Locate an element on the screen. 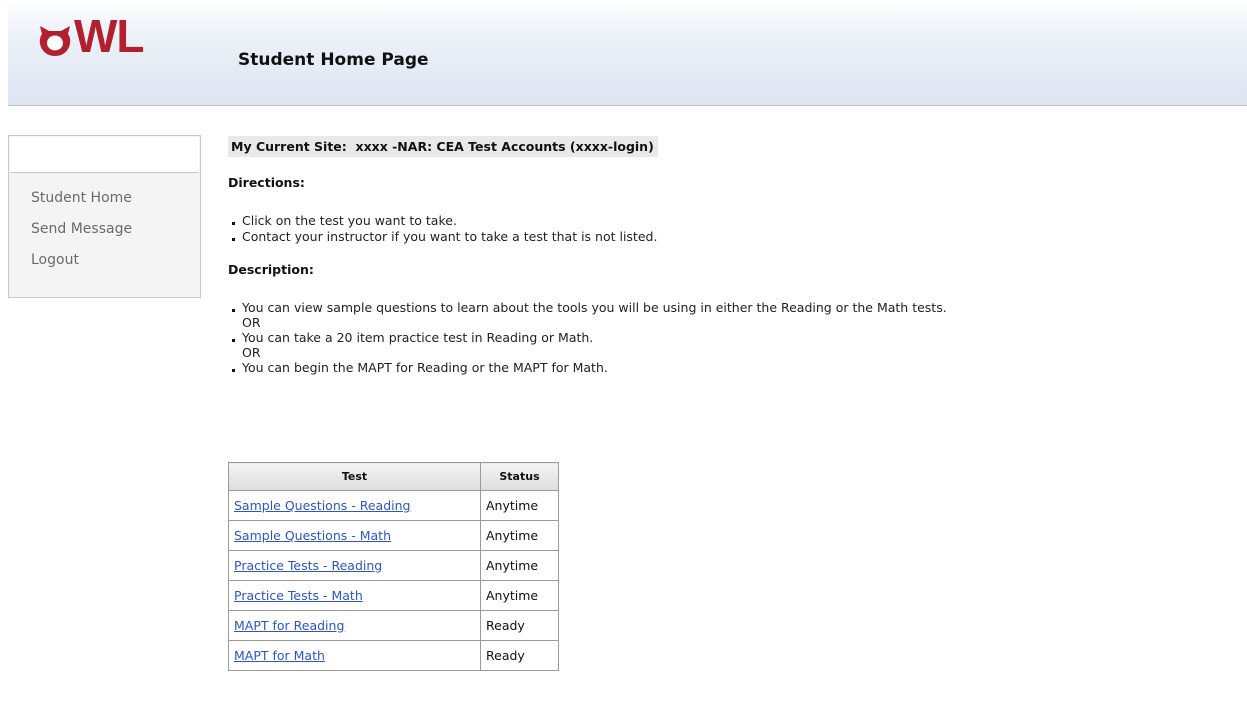 Image resolution: width=1247 pixels, height=704 pixels. test-link-practice-tests-math: Practice Tests - Math is located at coordinates (298, 595).